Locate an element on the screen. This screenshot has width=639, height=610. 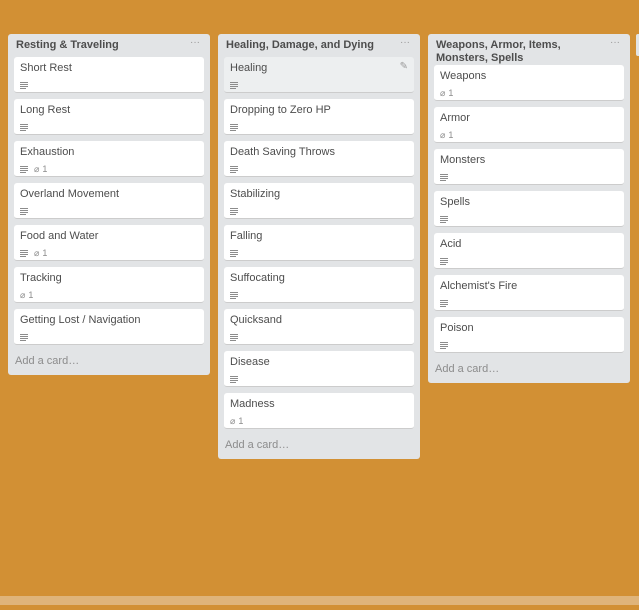
card: Getting Lost / Navigation is located at coordinates (109, 327).